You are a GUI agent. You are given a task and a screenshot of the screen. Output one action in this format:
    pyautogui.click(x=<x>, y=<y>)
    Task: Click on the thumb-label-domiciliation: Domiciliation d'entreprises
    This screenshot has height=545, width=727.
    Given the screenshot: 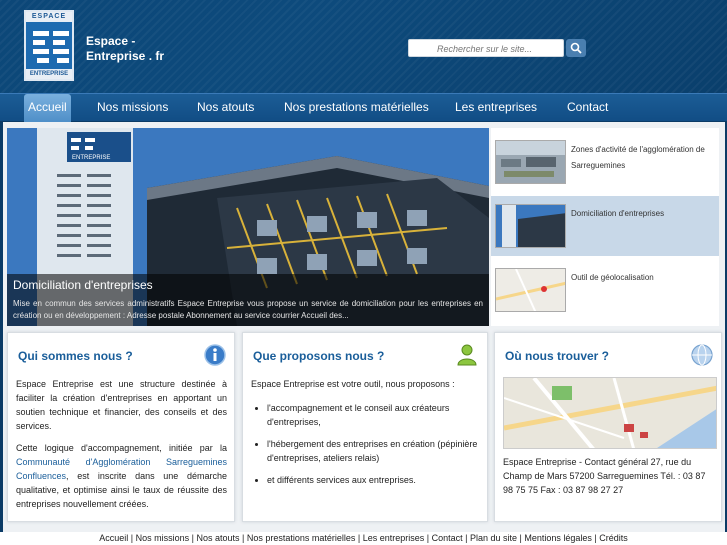 What is the action you would take?
    pyautogui.click(x=618, y=213)
    